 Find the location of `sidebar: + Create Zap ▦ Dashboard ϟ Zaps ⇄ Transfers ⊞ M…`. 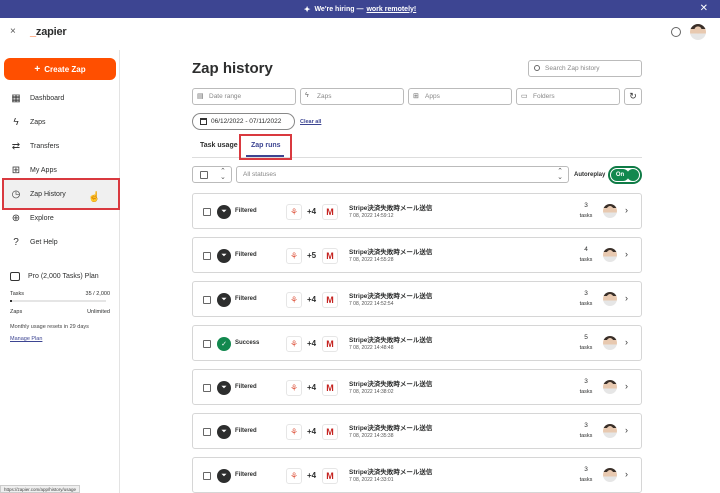

sidebar: + Create Zap ▦ Dashboard ϟ Zaps ⇄ Transfers ⊞ M… is located at coordinates (60, 271).